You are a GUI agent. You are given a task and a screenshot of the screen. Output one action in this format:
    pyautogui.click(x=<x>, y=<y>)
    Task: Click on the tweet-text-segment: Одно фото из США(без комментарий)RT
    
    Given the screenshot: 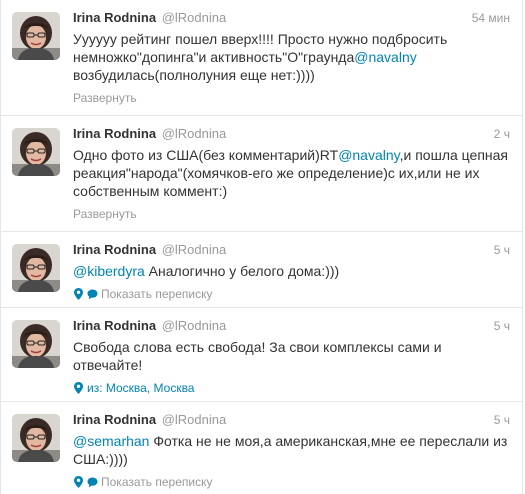 What is the action you would take?
    pyautogui.click(x=206, y=155)
    